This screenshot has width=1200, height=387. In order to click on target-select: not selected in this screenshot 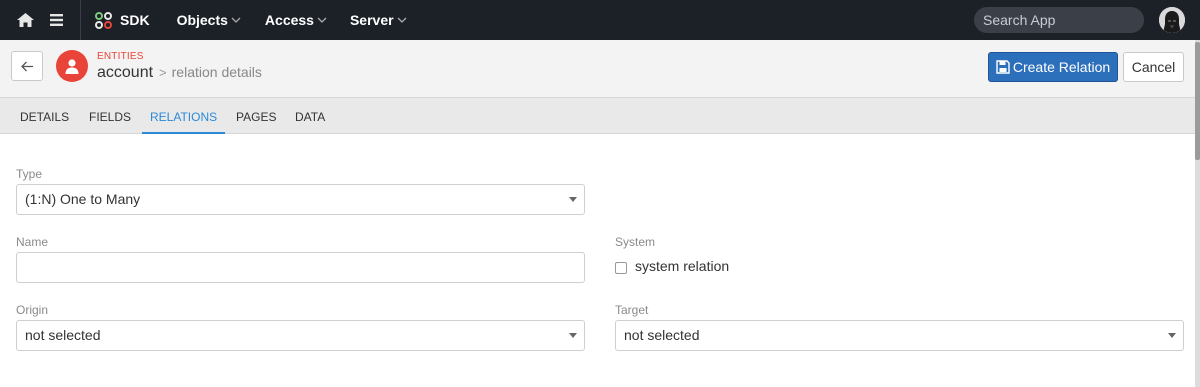, I will do `click(899, 335)`.